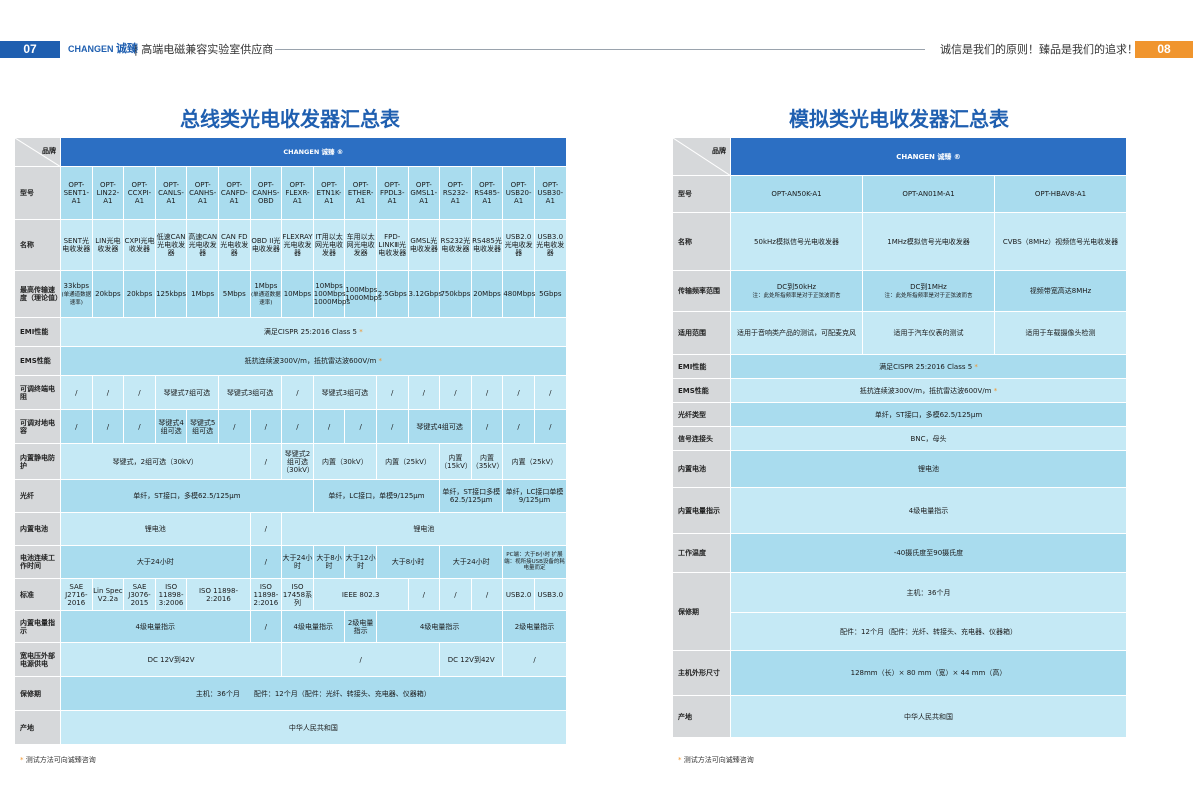  Describe the element at coordinates (363, 294) in the screenshot. I see `speed-cell: 100Mbps 1000Mbps` at that location.